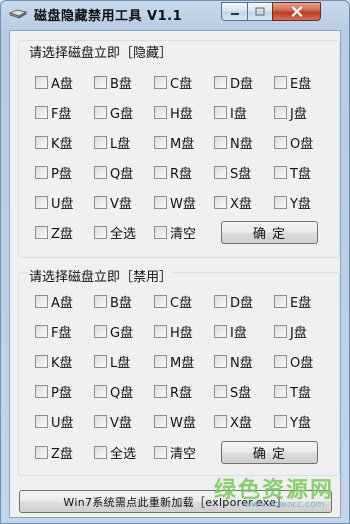 The image size is (350, 524). Describe the element at coordinates (173, 173) in the screenshot. I see `hide-drive-r-checkbox: R盘` at that location.